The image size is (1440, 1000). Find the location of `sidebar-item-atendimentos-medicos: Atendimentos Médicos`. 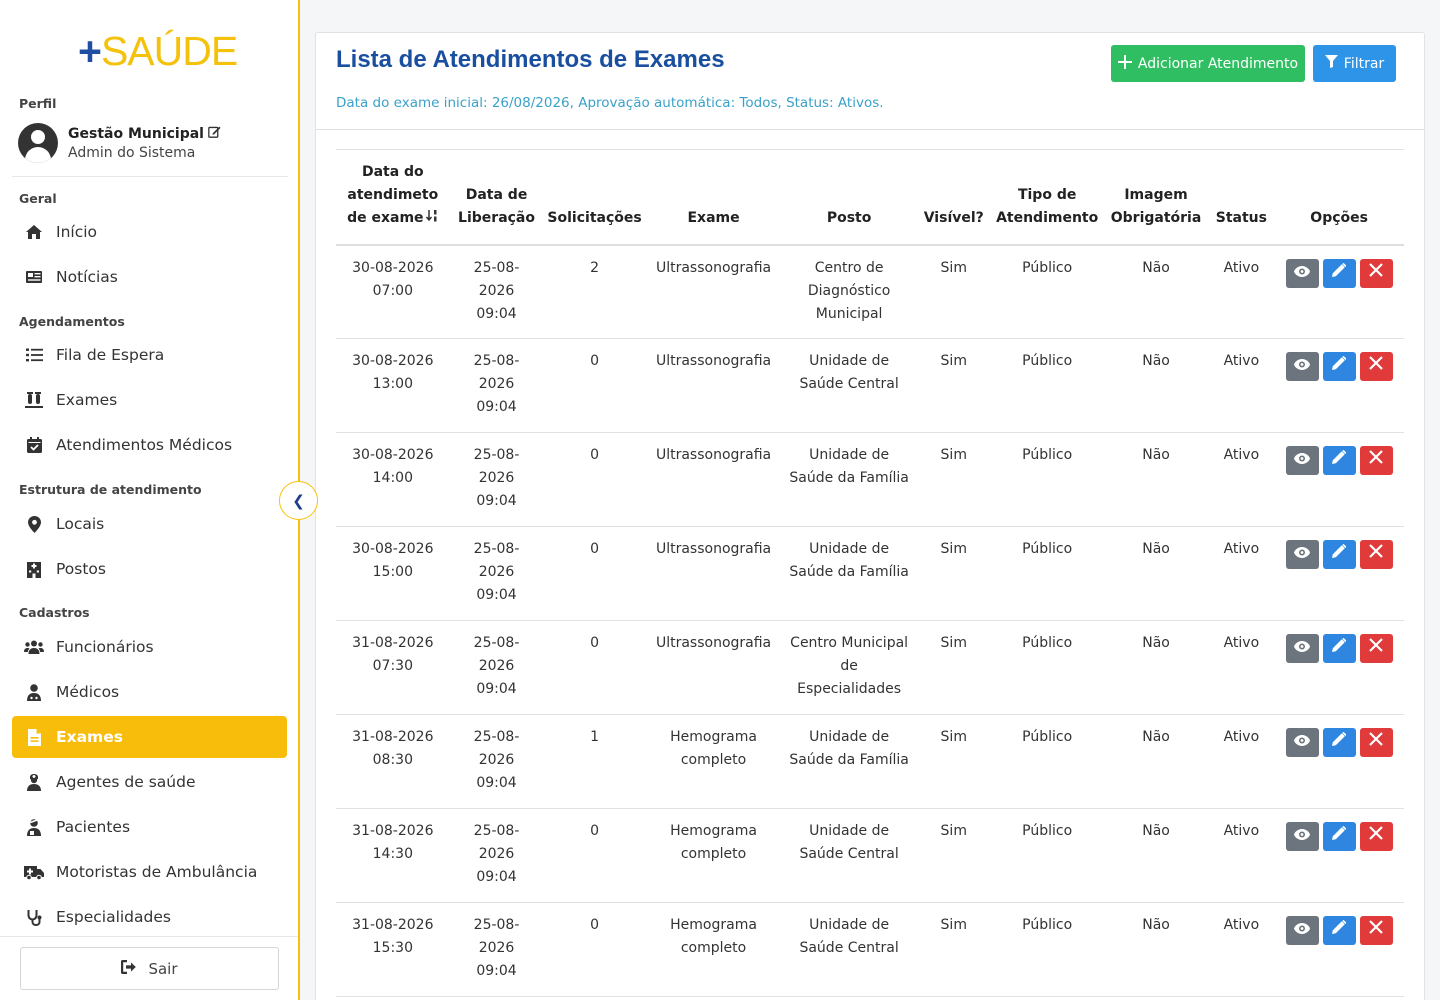

sidebar-item-atendimentos-medicos: Atendimentos Médicos is located at coordinates (149, 445).